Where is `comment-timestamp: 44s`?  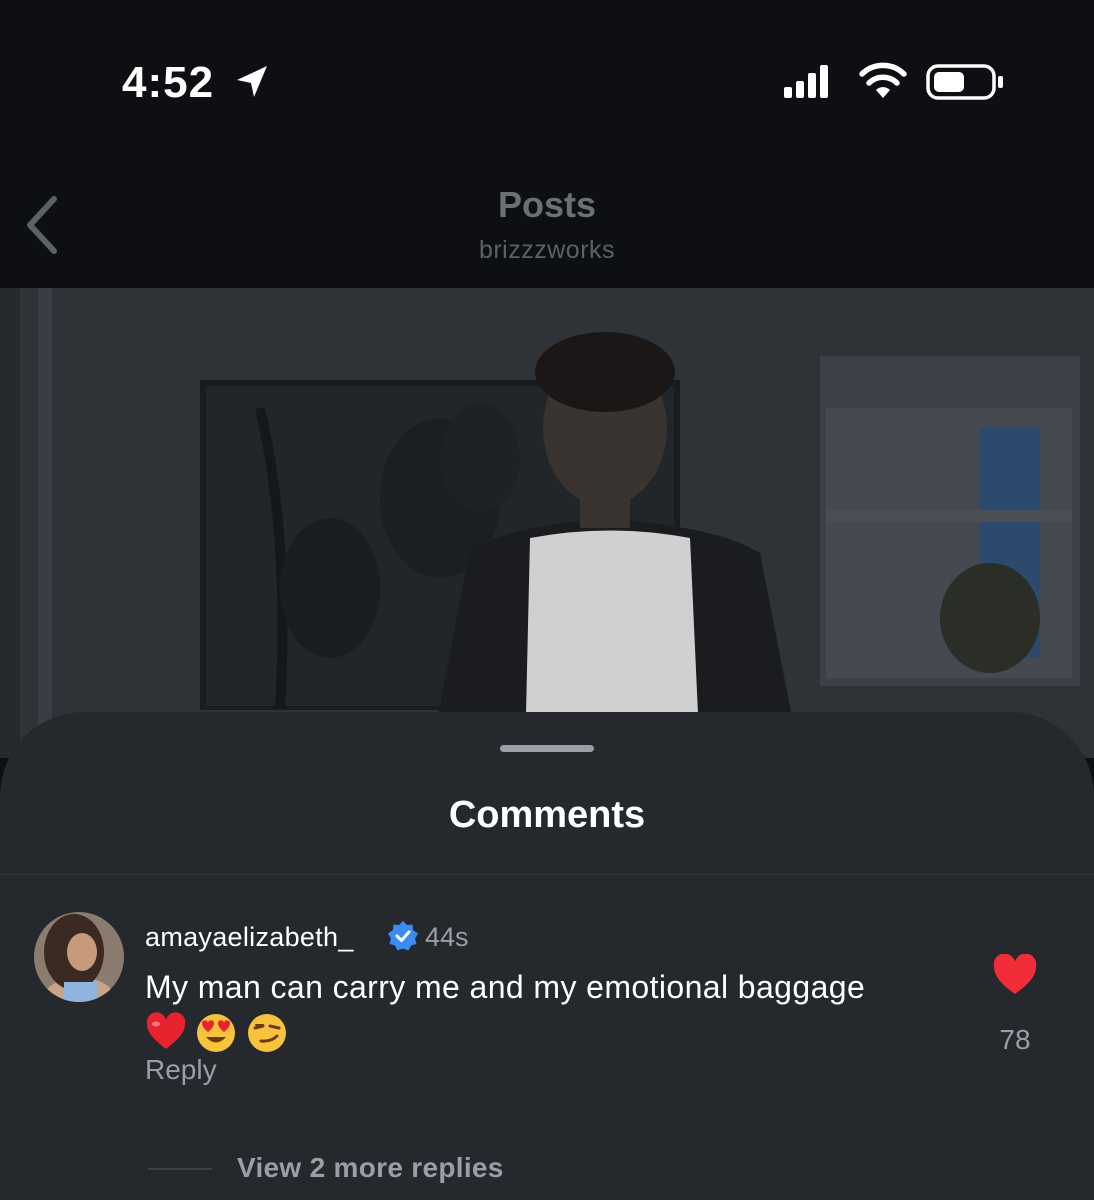
comment-timestamp: 44s is located at coordinates (447, 937).